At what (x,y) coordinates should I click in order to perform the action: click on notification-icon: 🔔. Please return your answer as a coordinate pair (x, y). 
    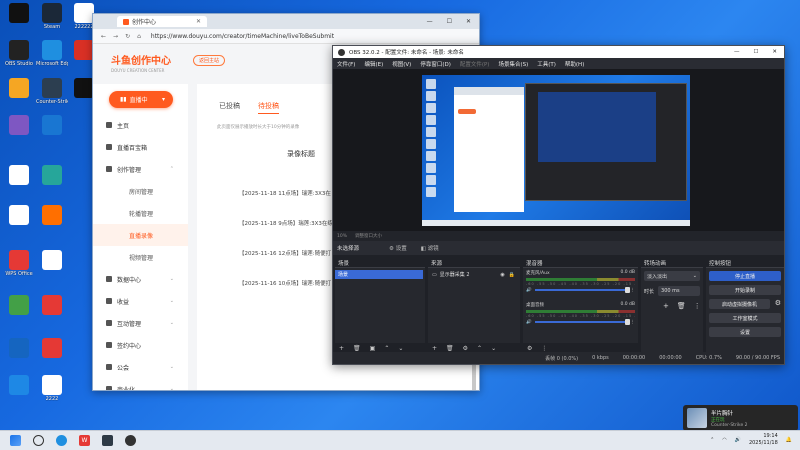
    Looking at the image, I should click on (789, 440).